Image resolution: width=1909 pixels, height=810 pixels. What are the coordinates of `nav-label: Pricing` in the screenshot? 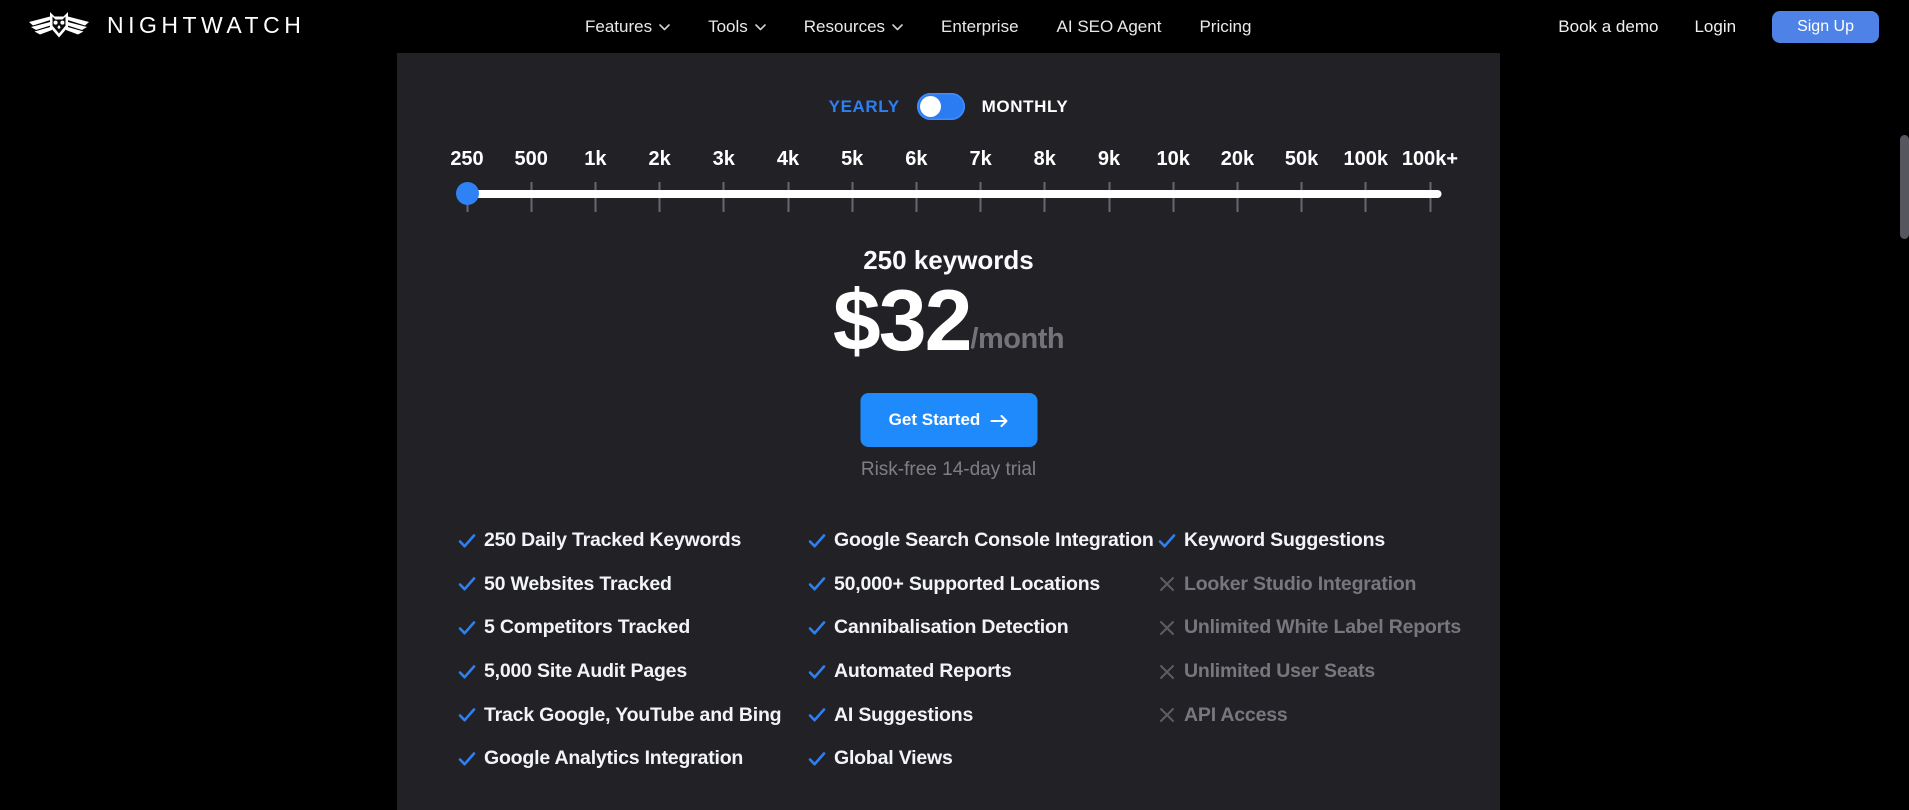 It's located at (1225, 26).